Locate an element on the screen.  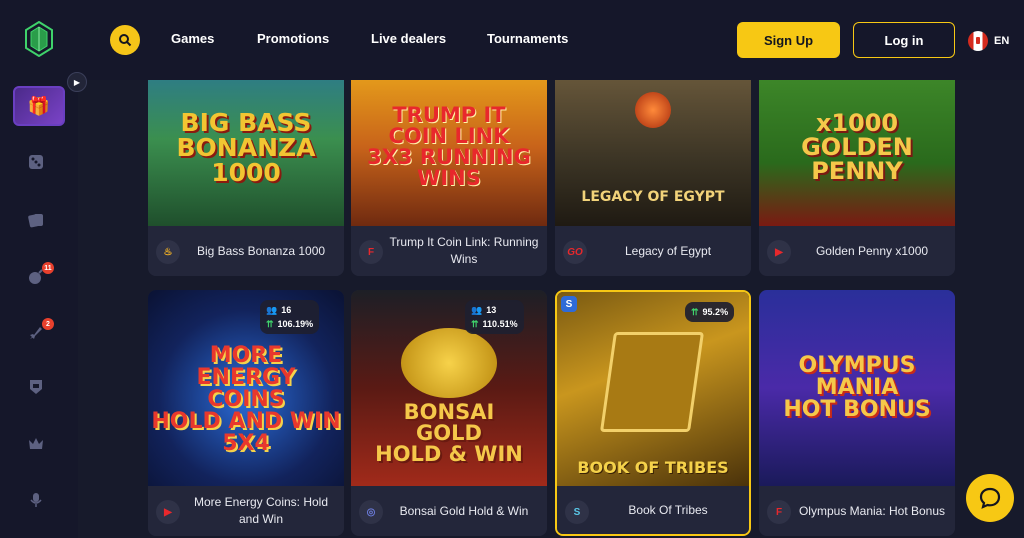
game-name: Legacy of Egypt is located at coordinates (668, 250).